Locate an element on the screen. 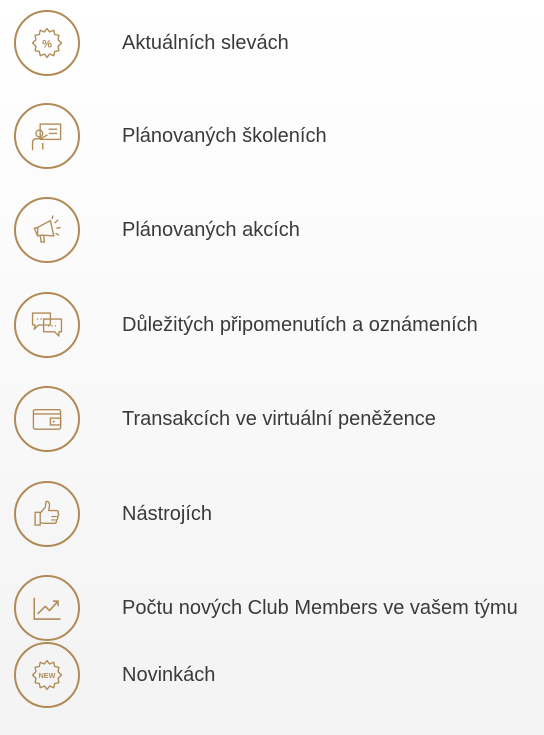  list-item-tools: Nástrojích is located at coordinates (113, 514).